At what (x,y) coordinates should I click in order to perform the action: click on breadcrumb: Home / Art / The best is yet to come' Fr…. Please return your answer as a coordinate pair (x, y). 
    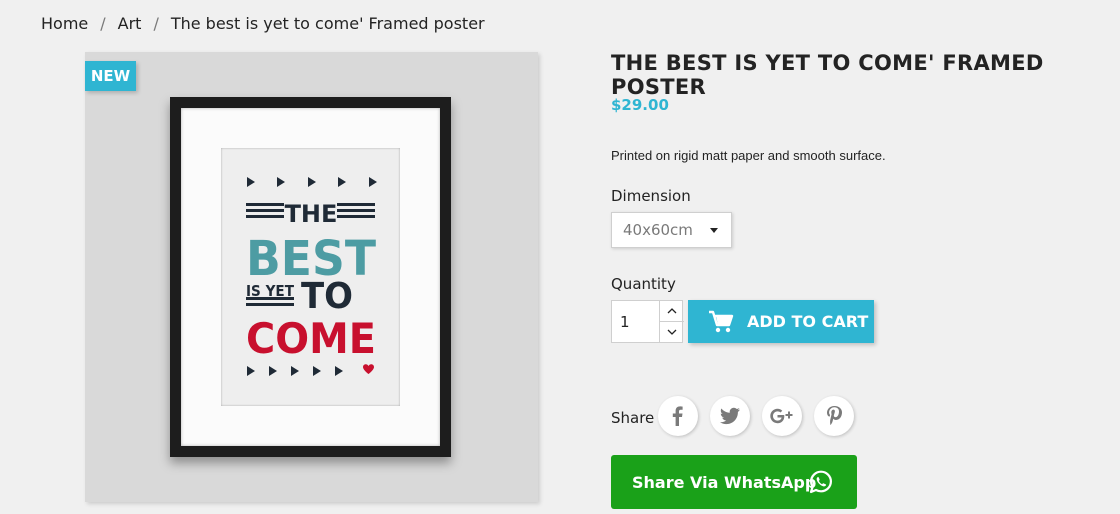
    Looking at the image, I should click on (263, 23).